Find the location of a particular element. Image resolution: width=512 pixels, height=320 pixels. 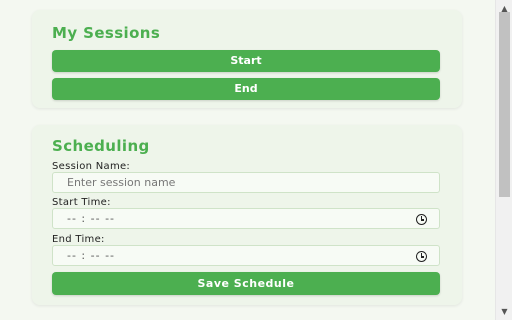

end-button: End is located at coordinates (246, 89).